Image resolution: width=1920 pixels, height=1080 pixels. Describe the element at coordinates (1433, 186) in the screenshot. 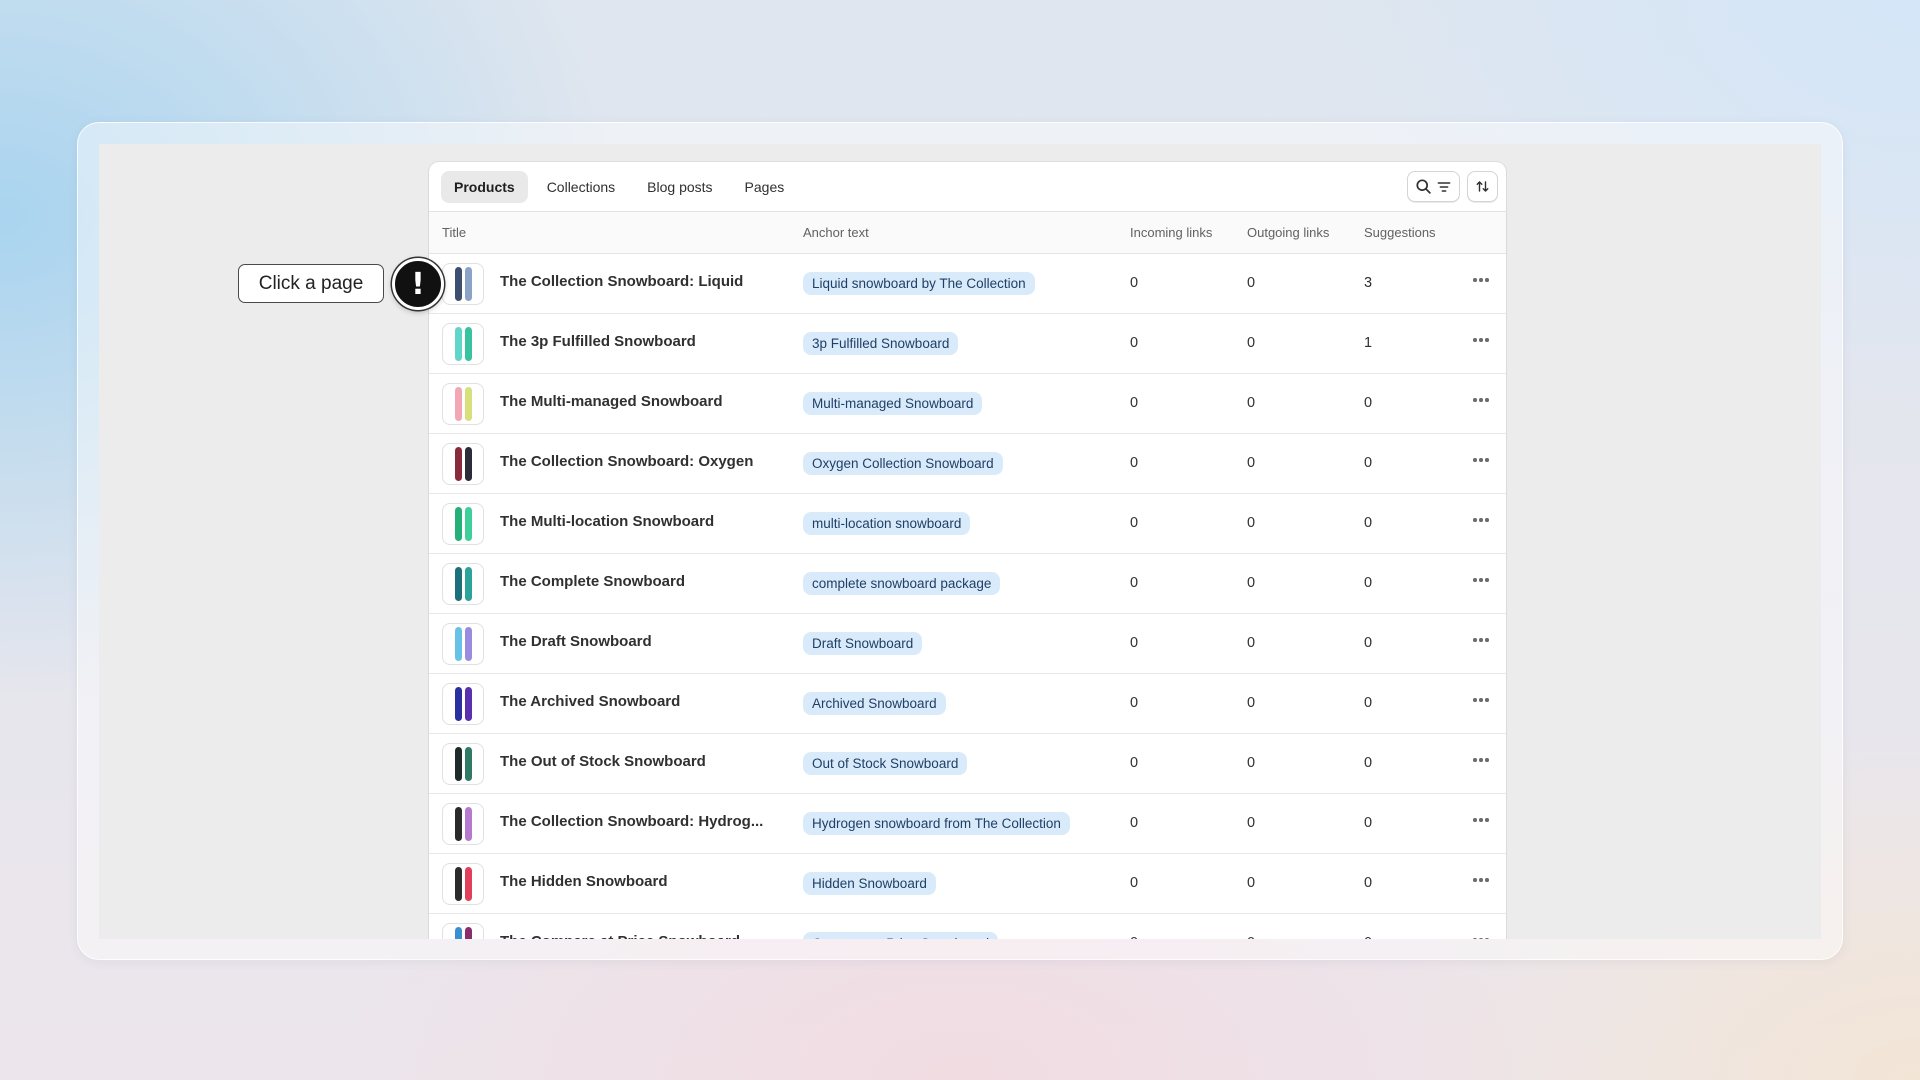

I see `search-filter-button` at that location.